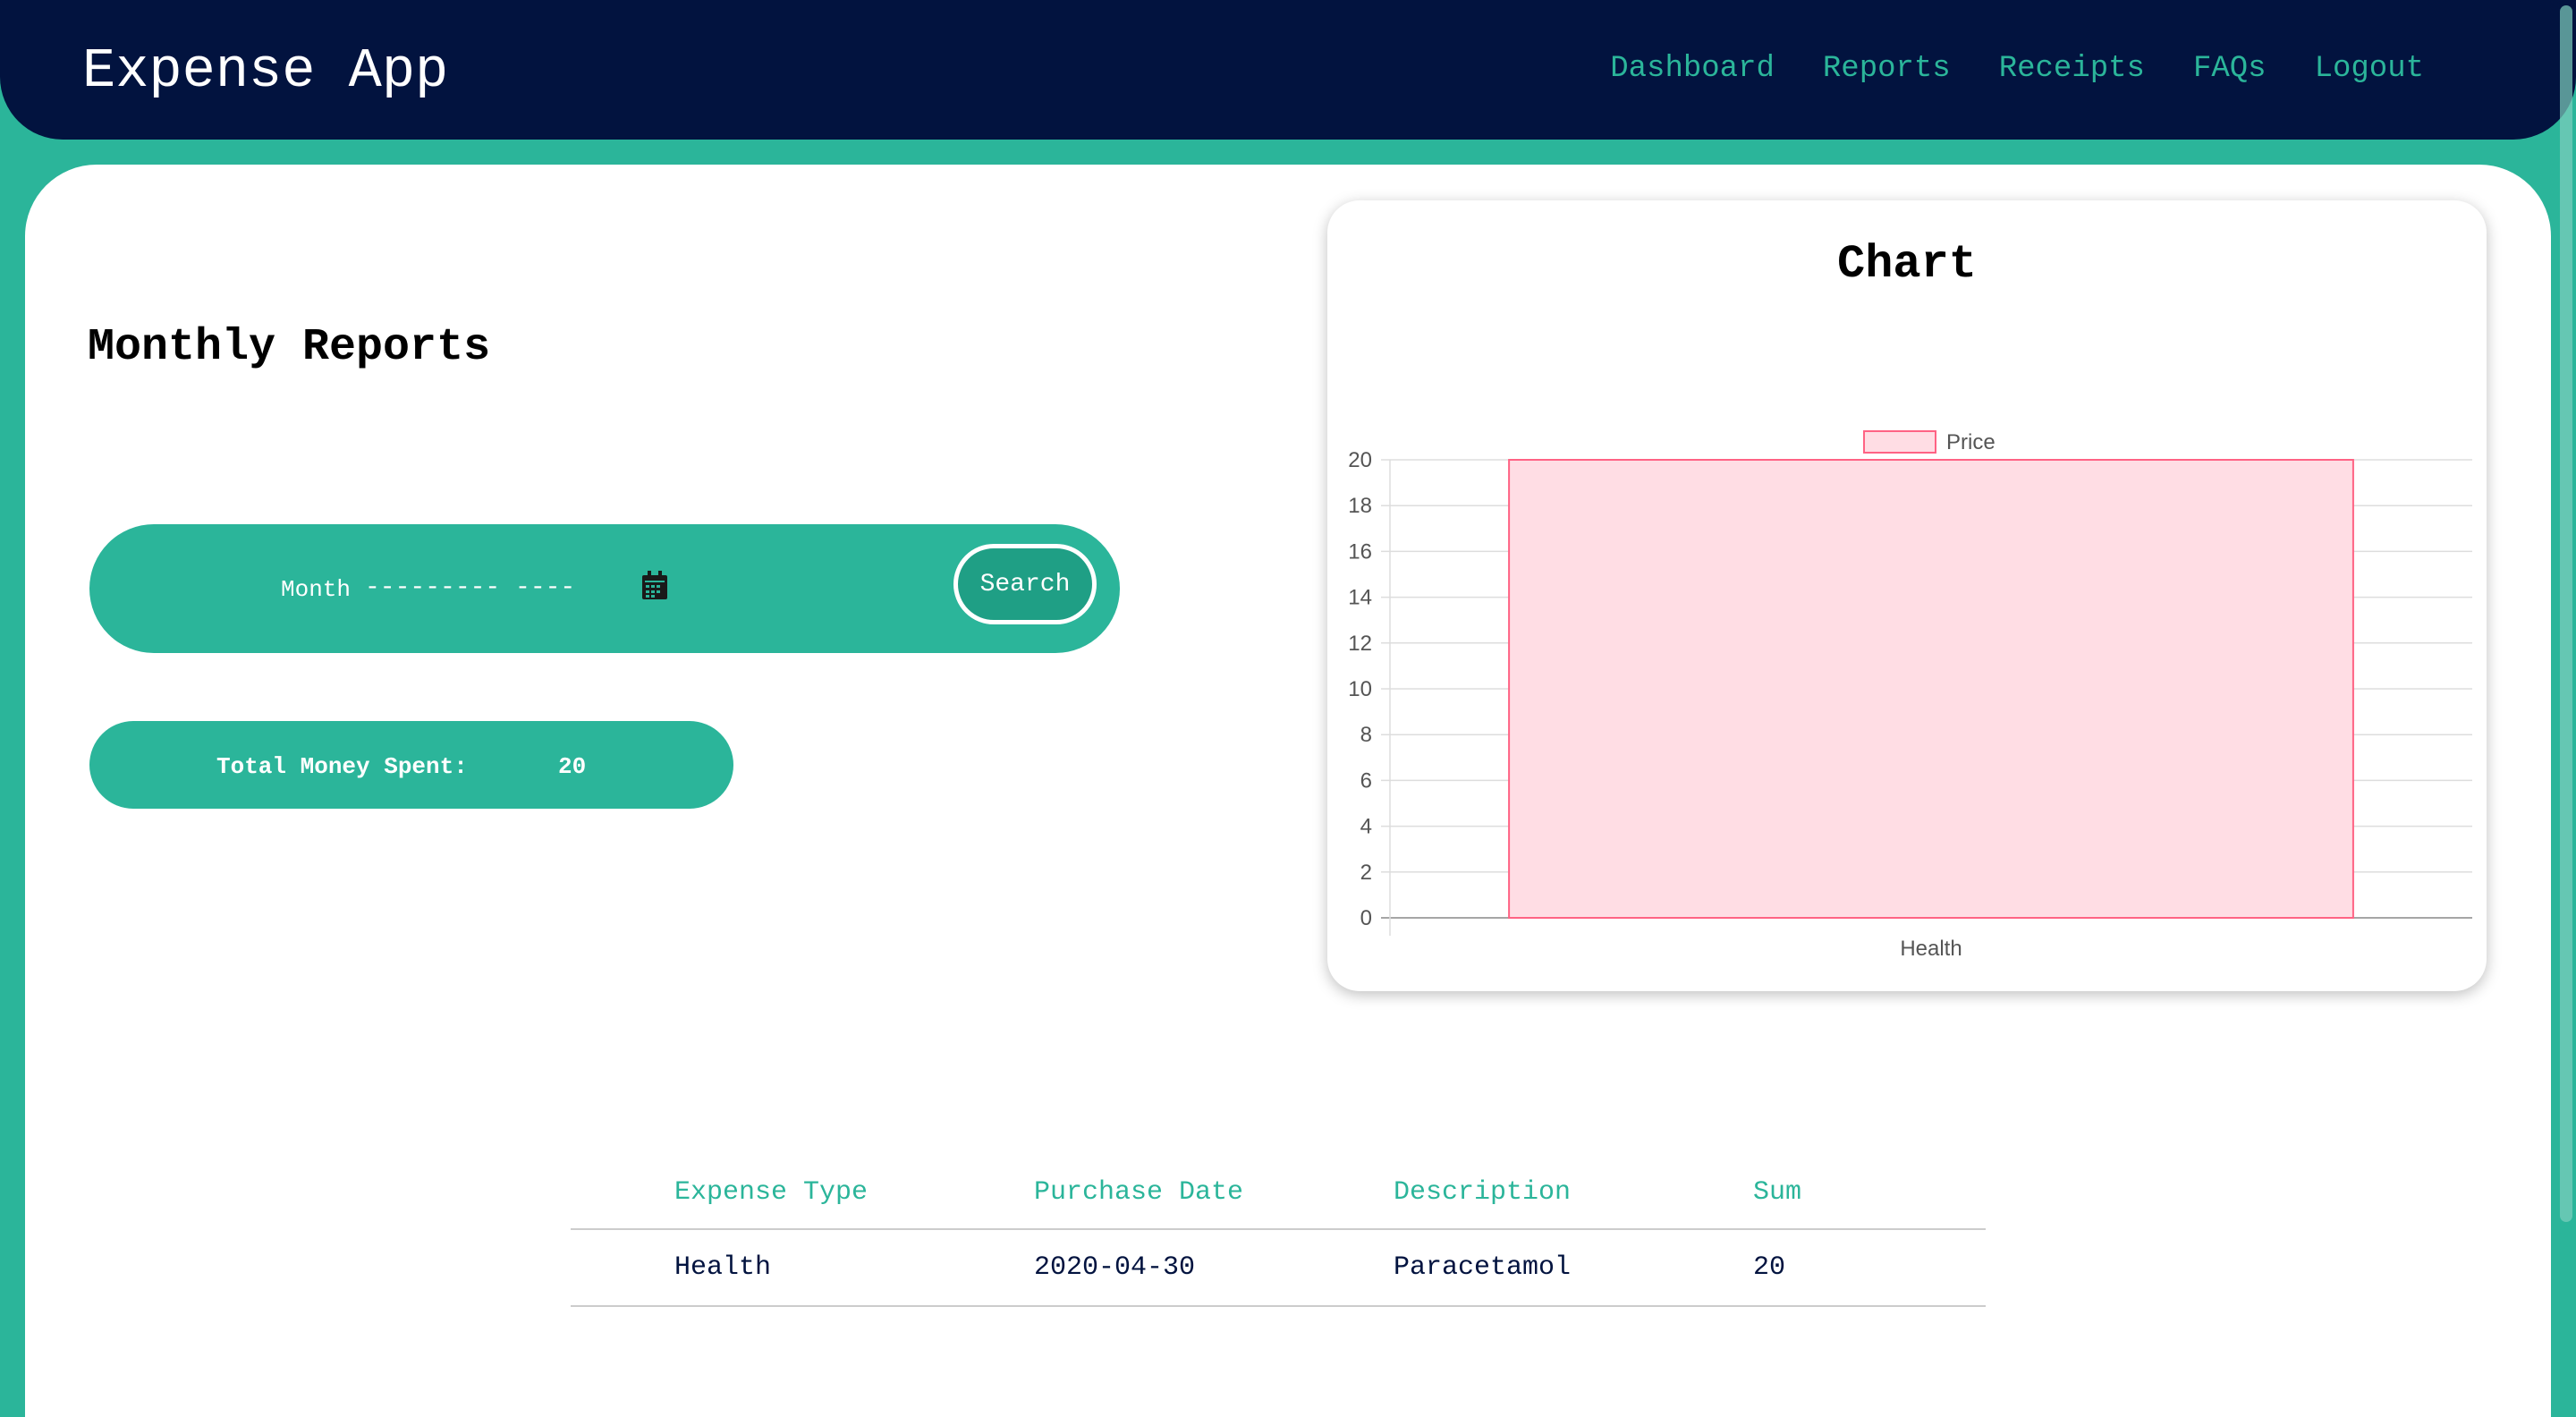  I want to click on nav-links: Dashboard Reports Receipts FAQs Logout, so click(1993, 69).